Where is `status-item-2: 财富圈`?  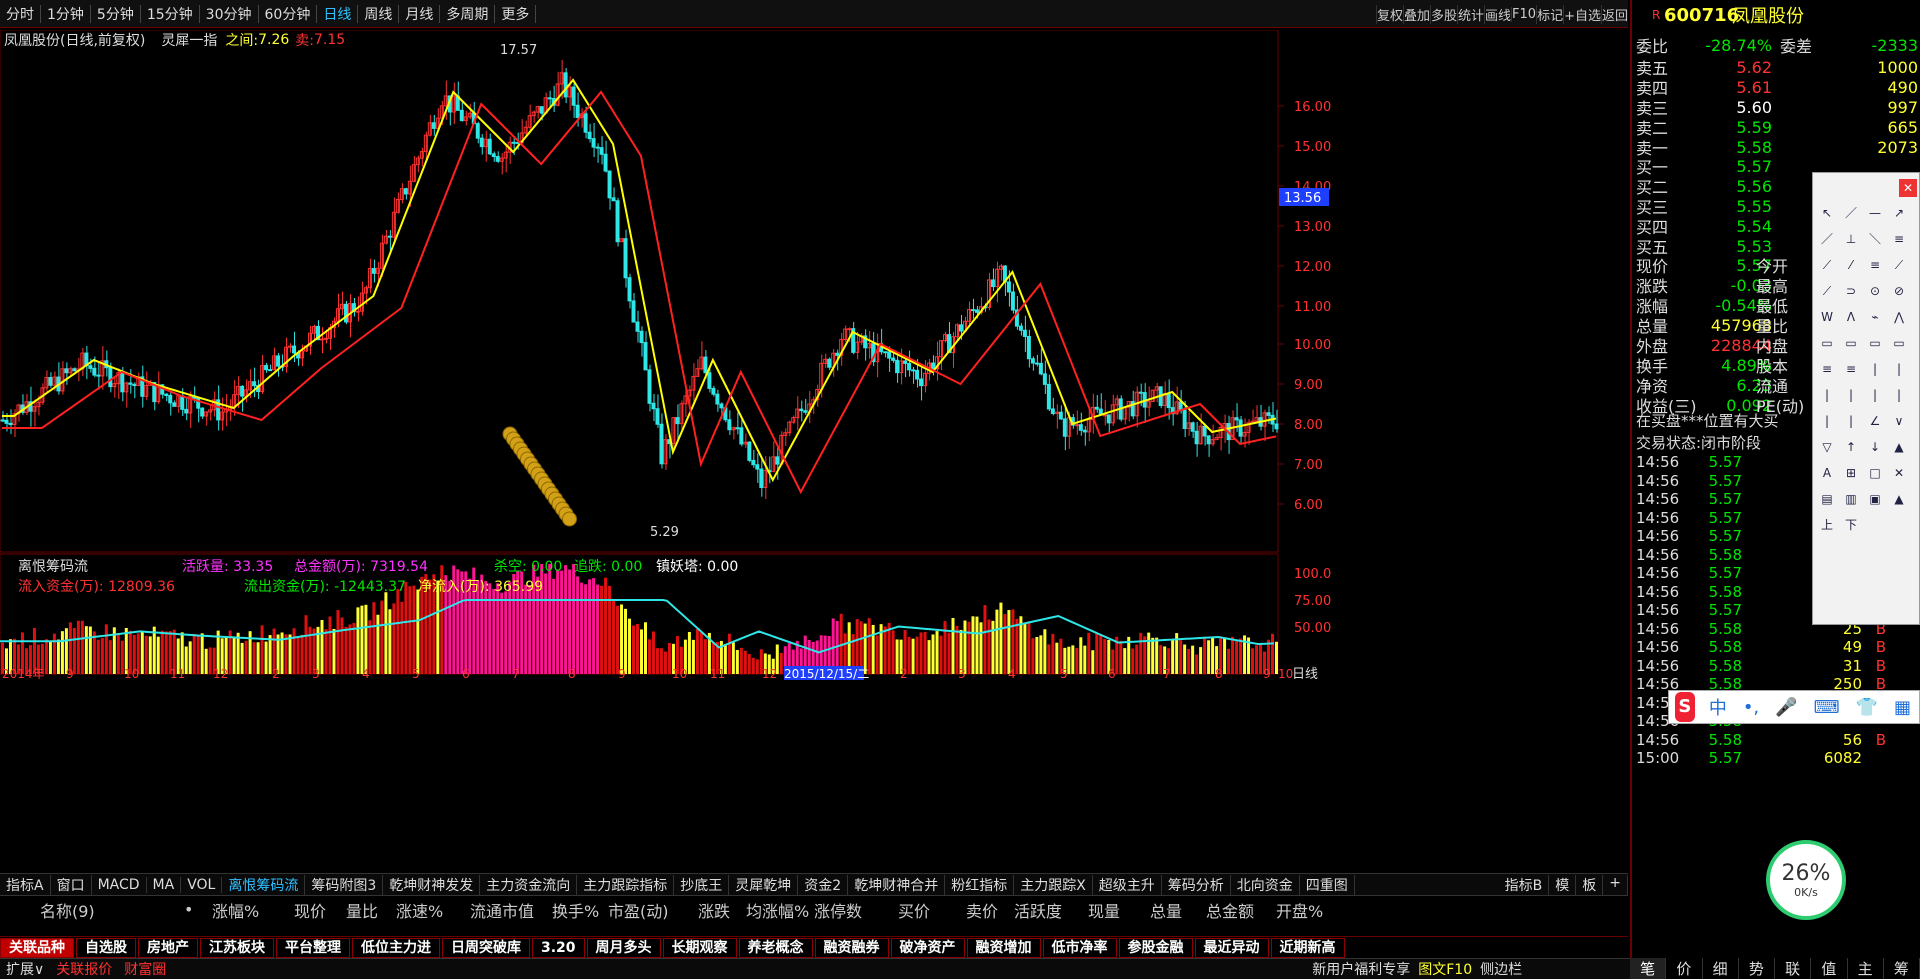 status-item-2: 财富圈 is located at coordinates (145, 969).